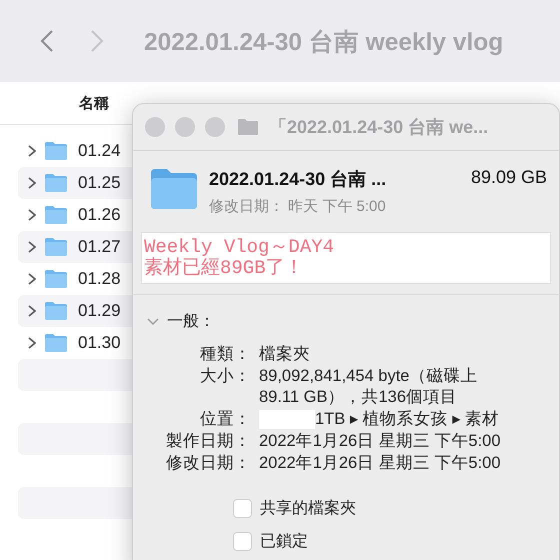 The width and height of the screenshot is (560, 560). What do you see at coordinates (225, 376) in the screenshot?
I see `field-label: 大小：` at bounding box center [225, 376].